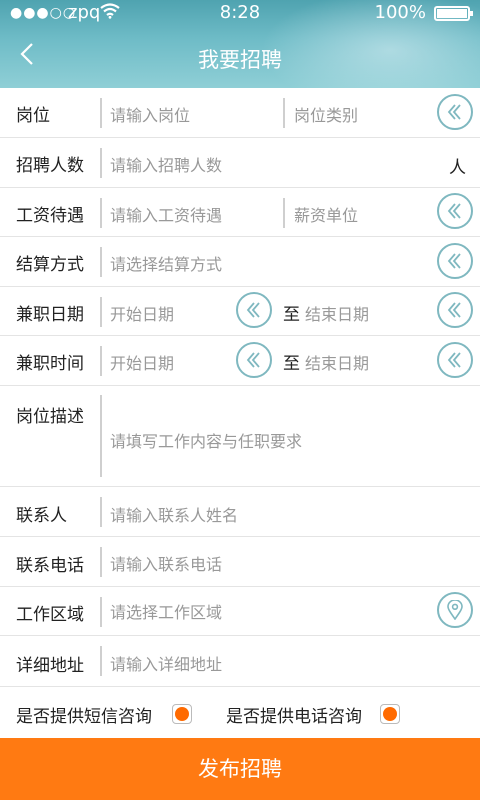  Describe the element at coordinates (240, 212) in the screenshot. I see `form-row-salary: 工资待遇 请输入工资待遇 薪资单位` at that location.